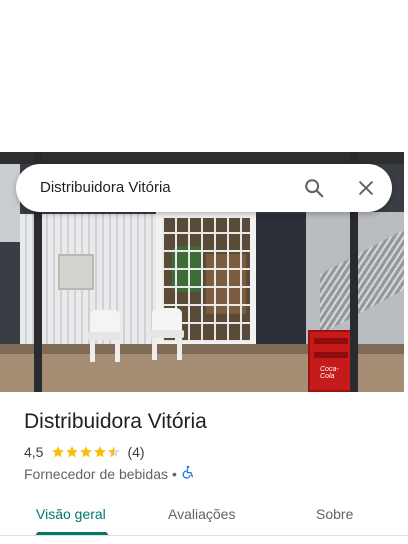  Describe the element at coordinates (281, 279) in the screenshot. I see `photo-dark-panel` at that location.